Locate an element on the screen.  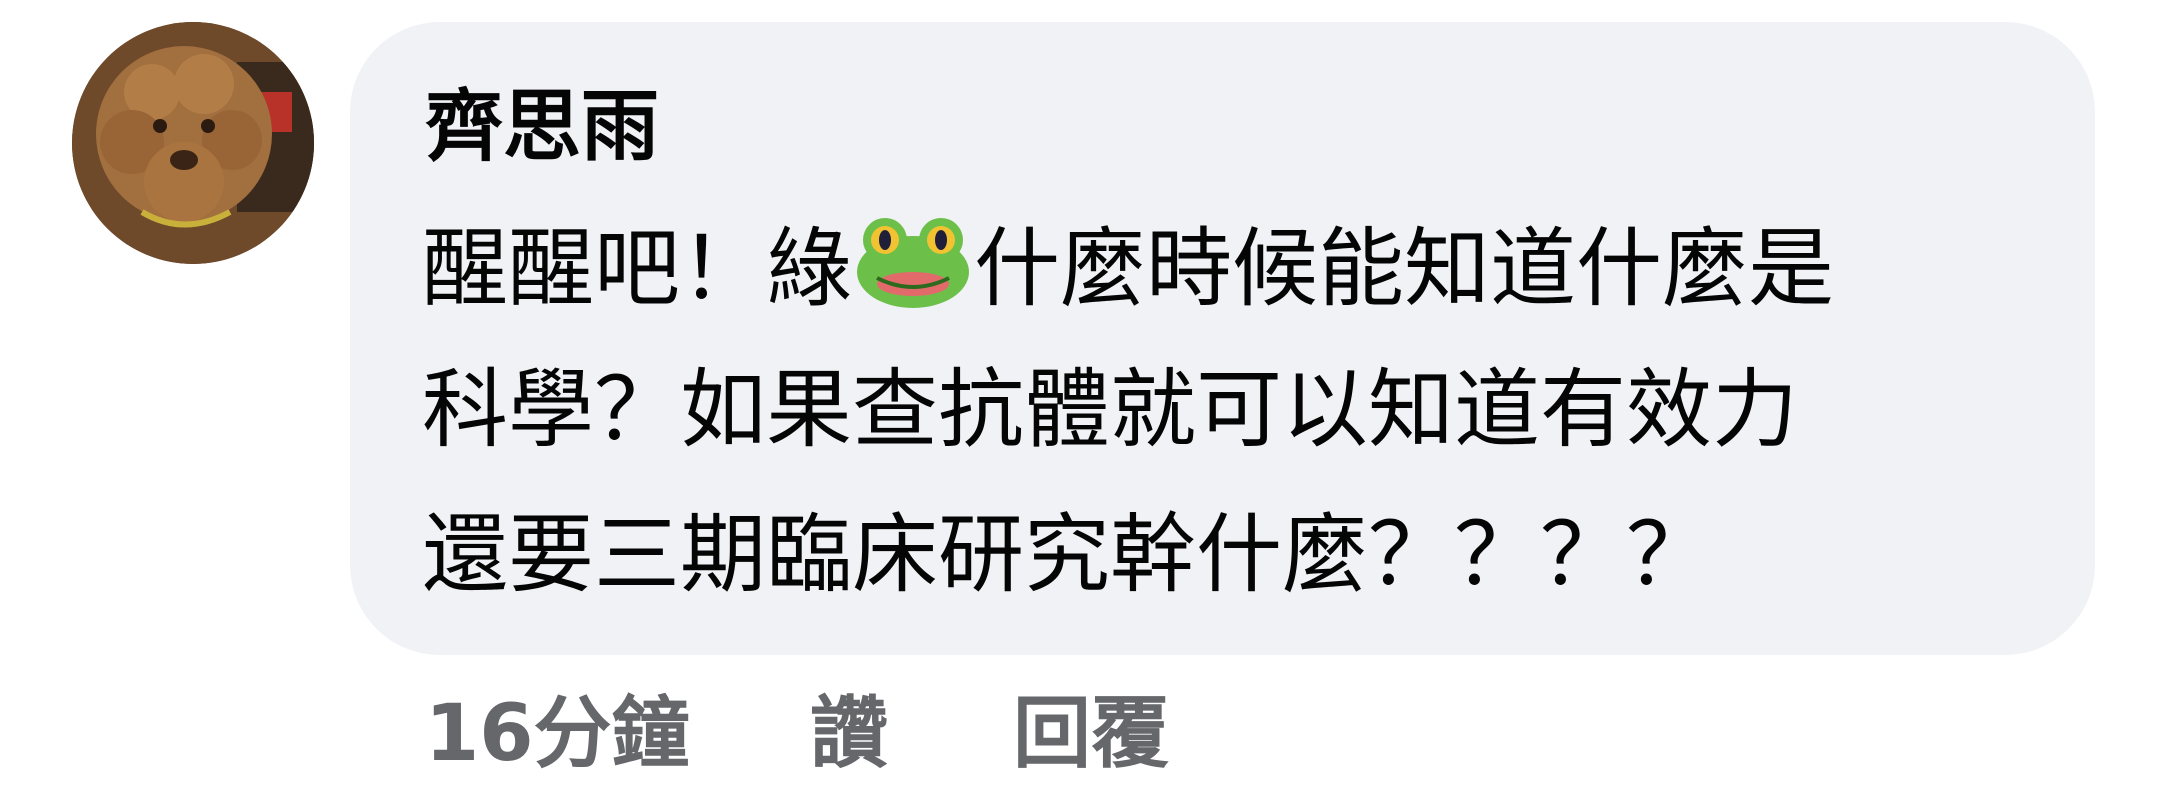
comment-timestamp: 16分鐘 is located at coordinates (557, 734).